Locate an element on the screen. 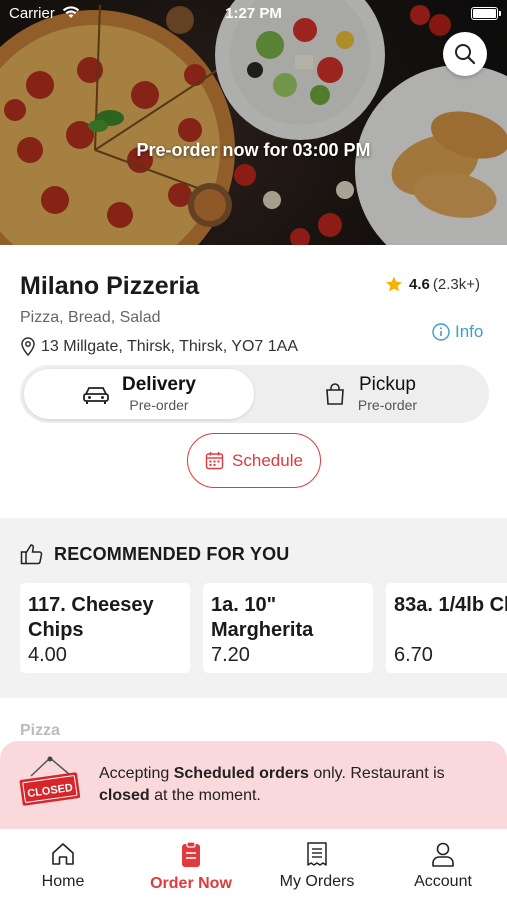  preorder-time-banner: Pre-order now for 03:00 PM is located at coordinates (253, 150).